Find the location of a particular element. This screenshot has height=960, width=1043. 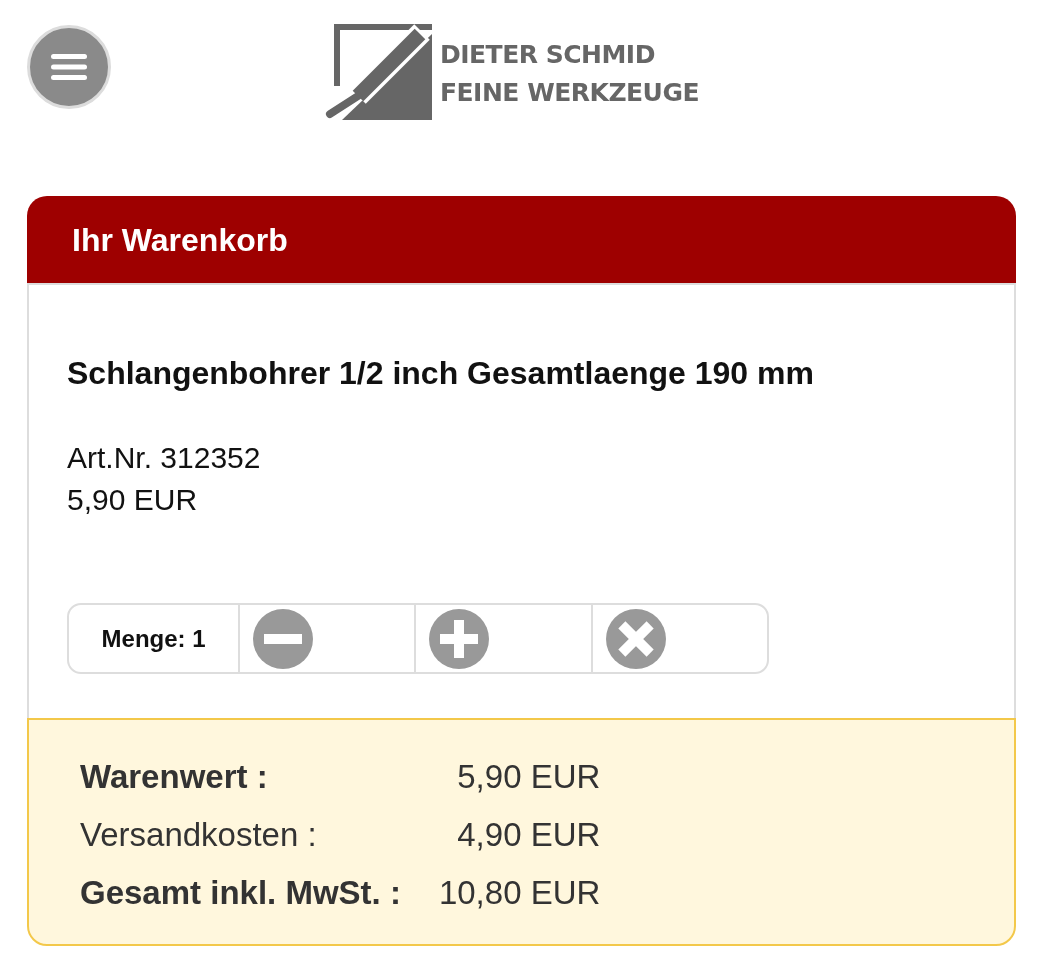

summary-label: Warenwert : is located at coordinates (174, 777).